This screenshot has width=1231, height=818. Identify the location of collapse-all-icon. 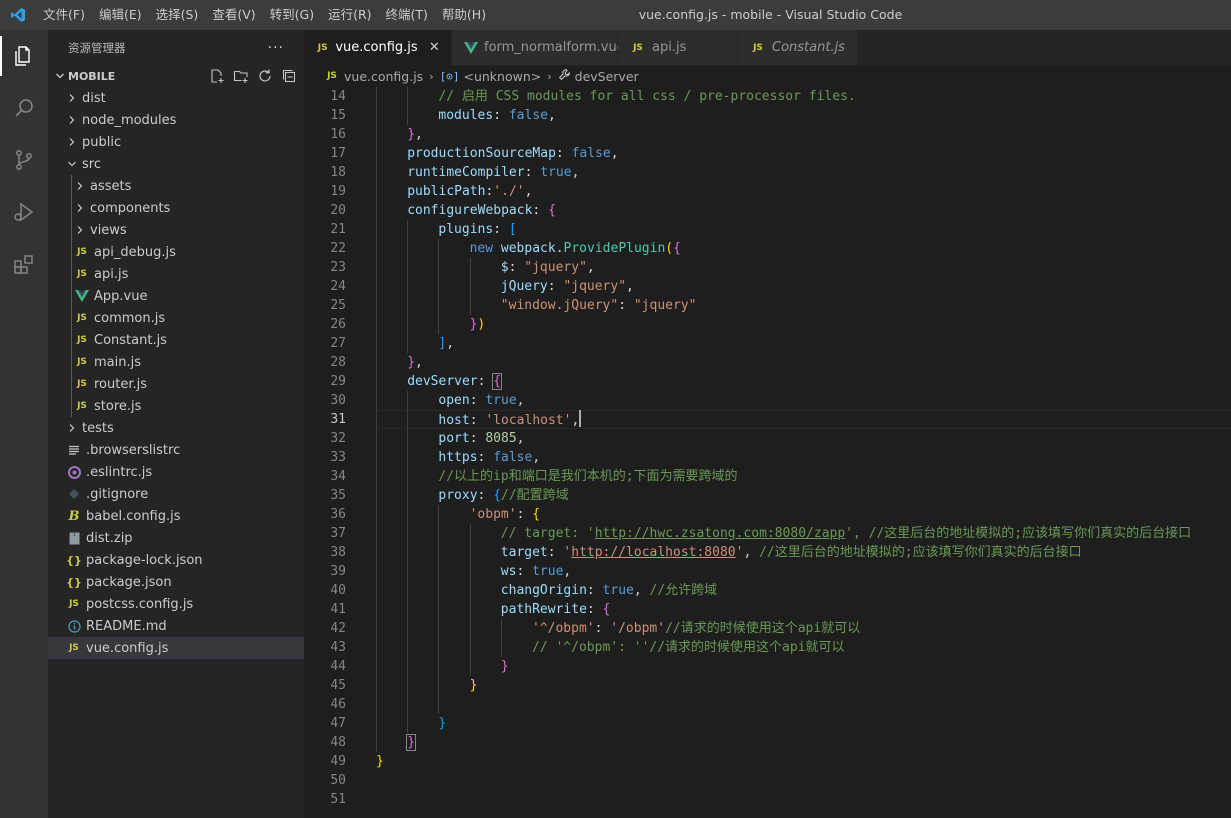
(289, 76).